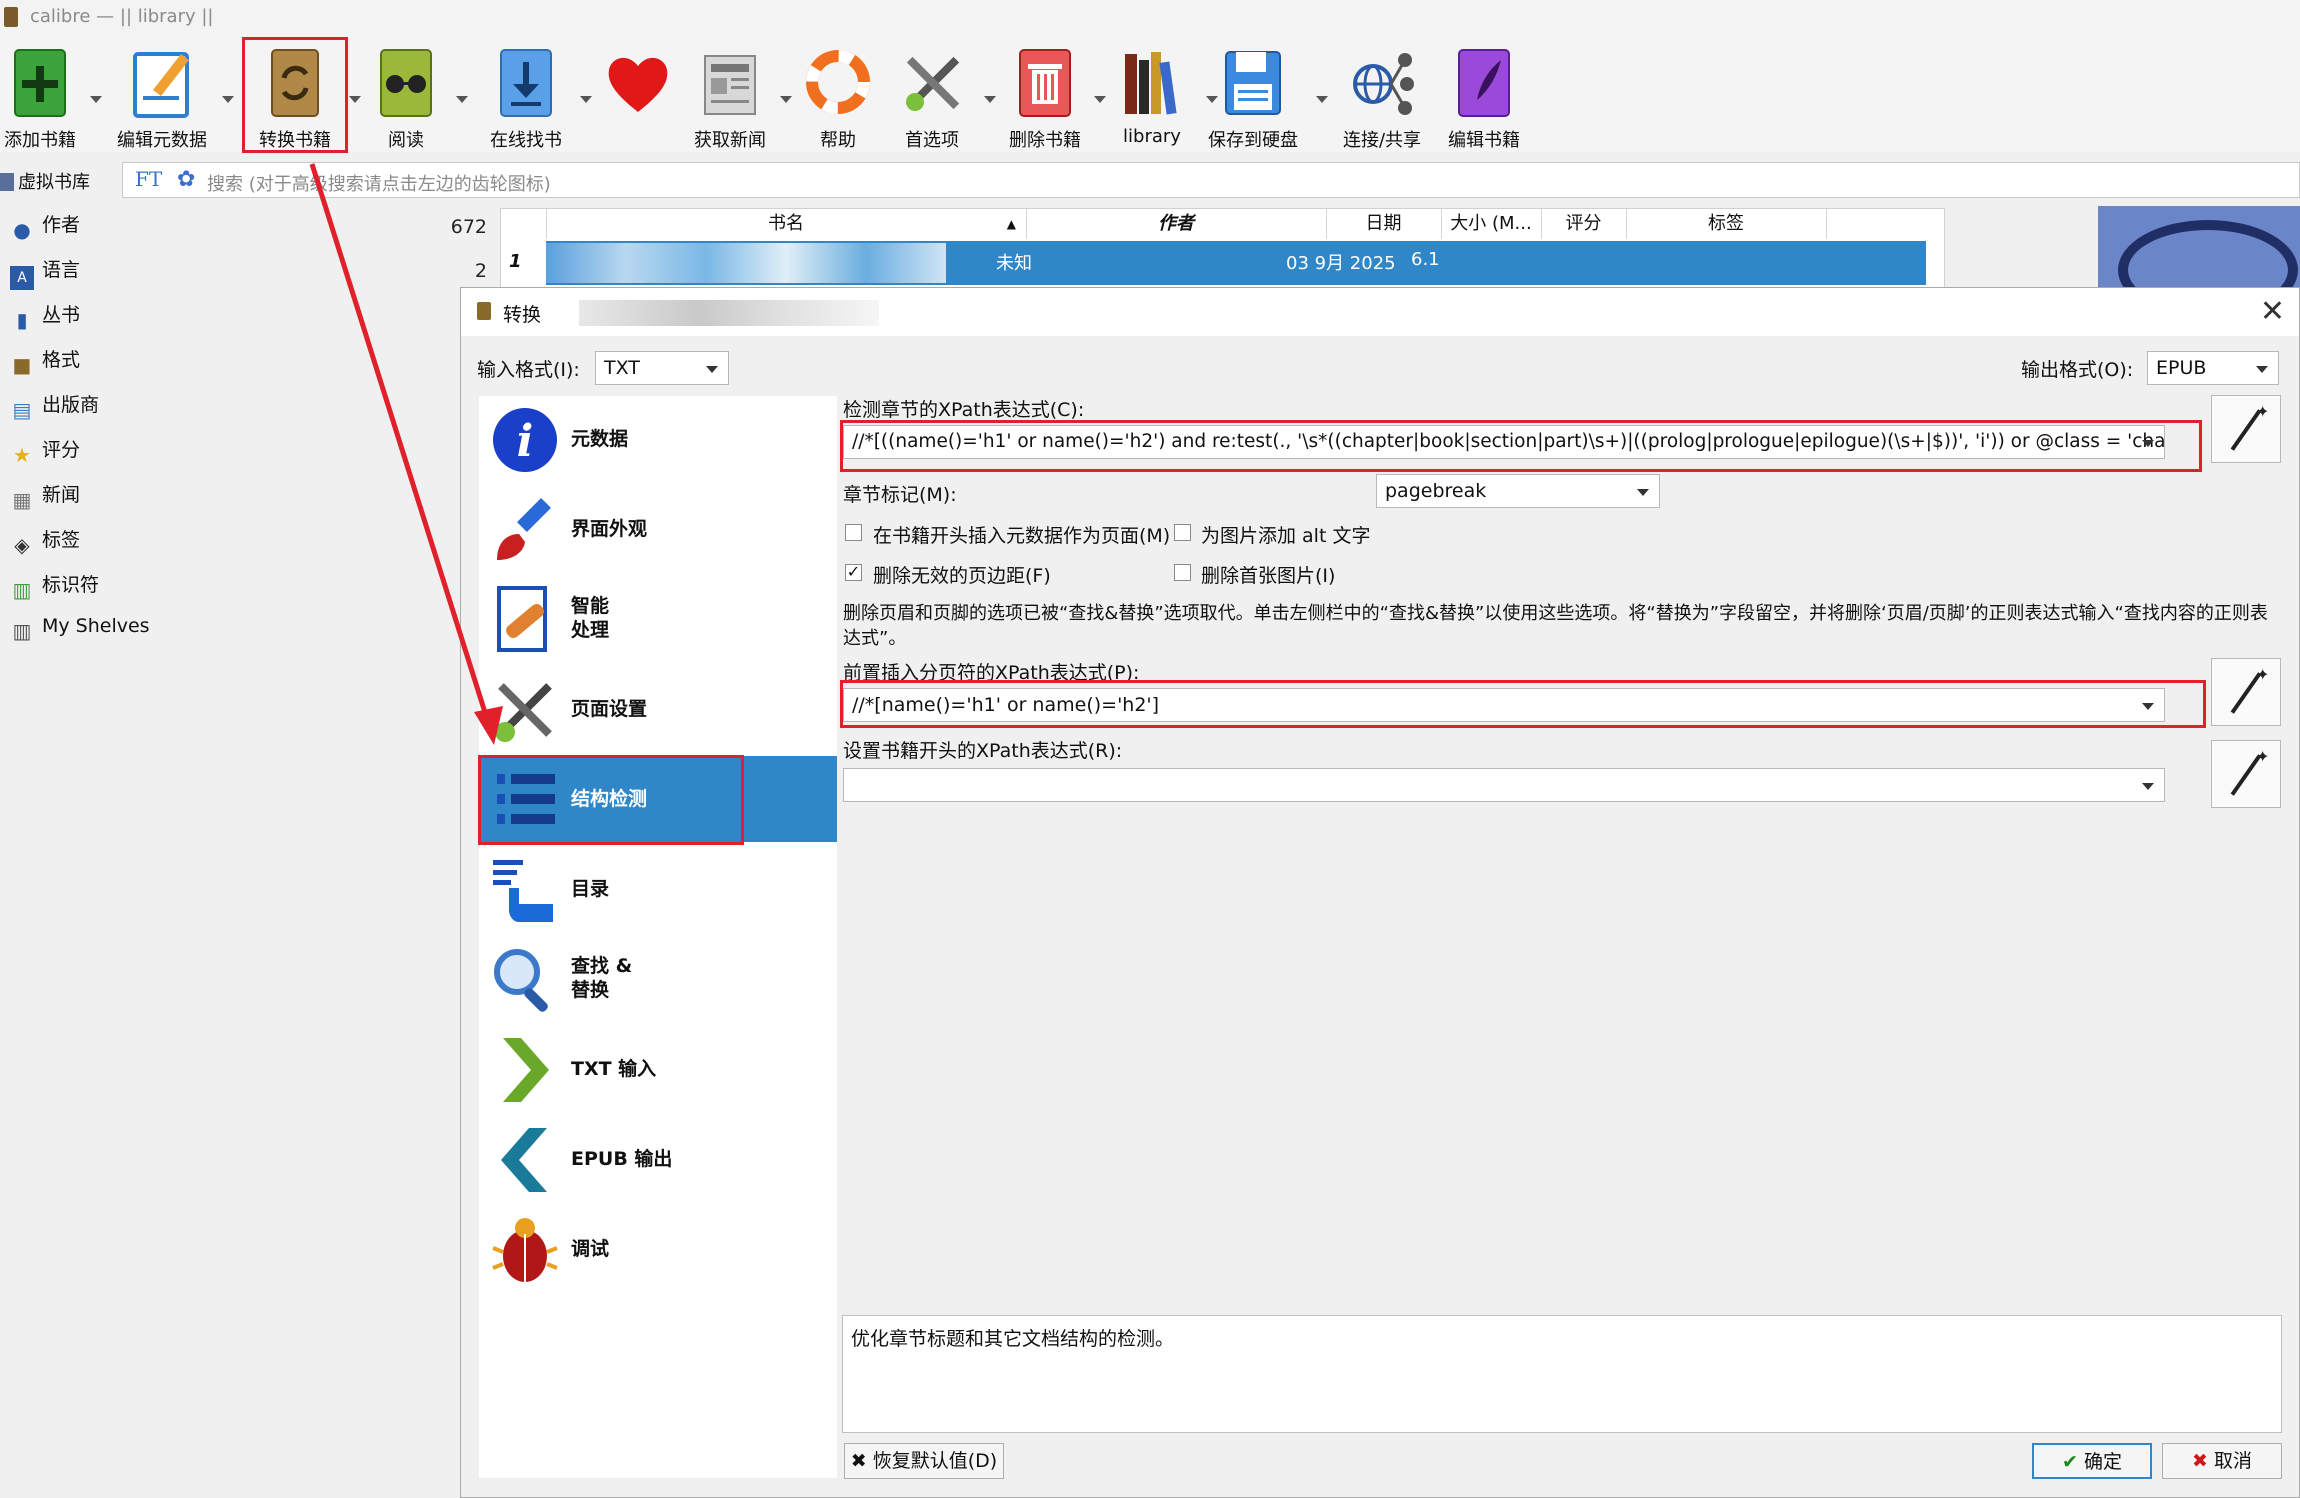  What do you see at coordinates (45, 316) in the screenshot?
I see `tag-series: ▮ 丛书` at bounding box center [45, 316].